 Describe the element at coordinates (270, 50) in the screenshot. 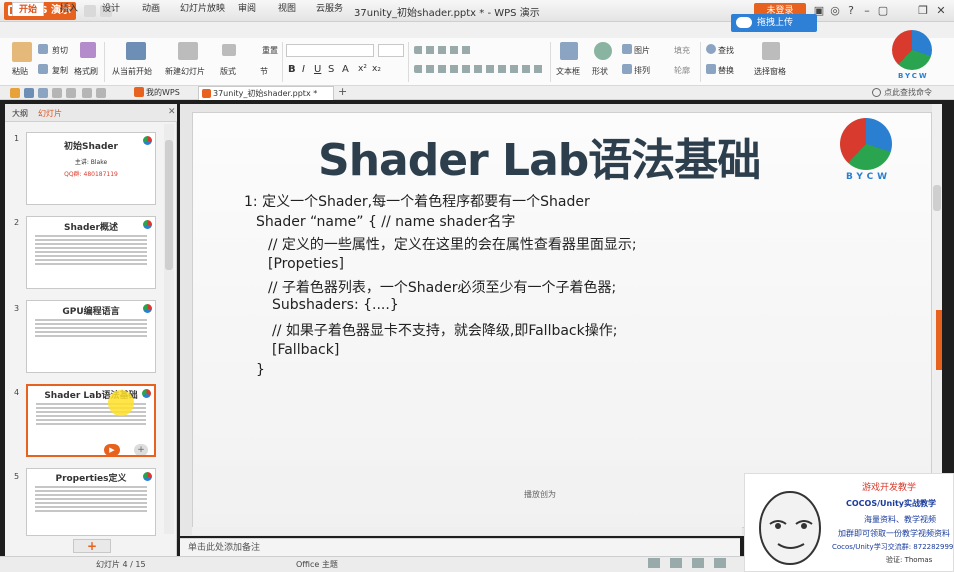

I see `reset-button: 重置` at that location.